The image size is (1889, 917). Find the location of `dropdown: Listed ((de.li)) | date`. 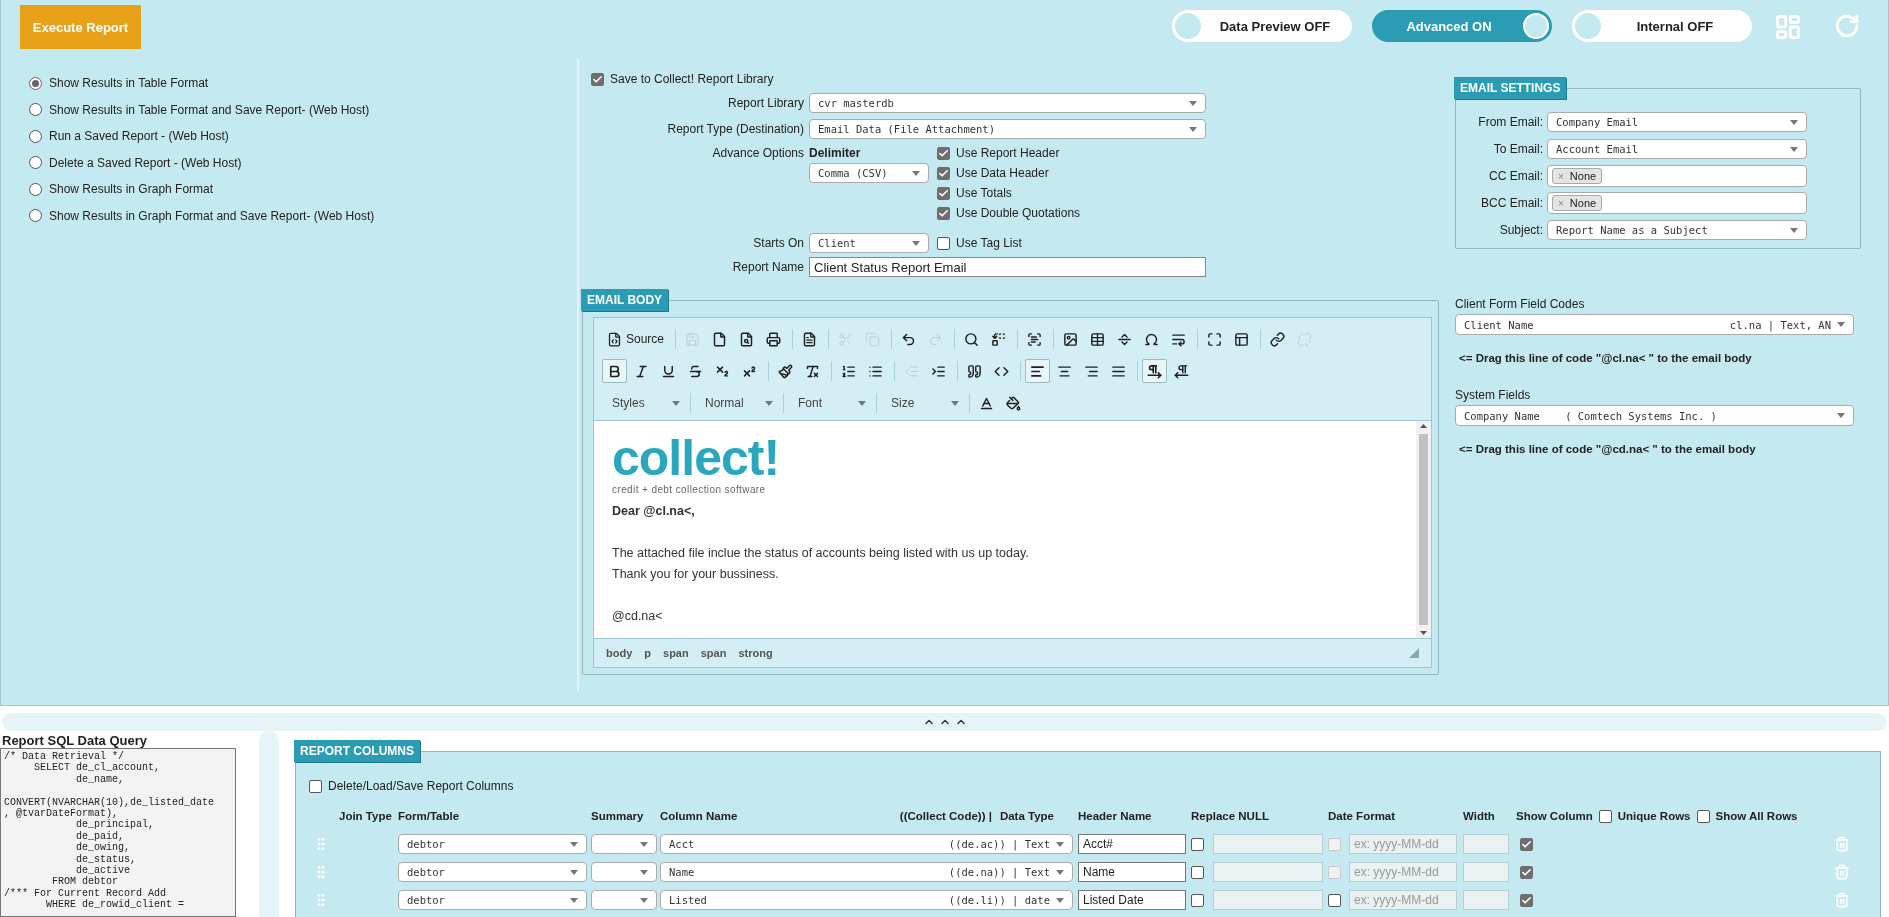

dropdown: Listed ((de.li)) | date is located at coordinates (866, 900).